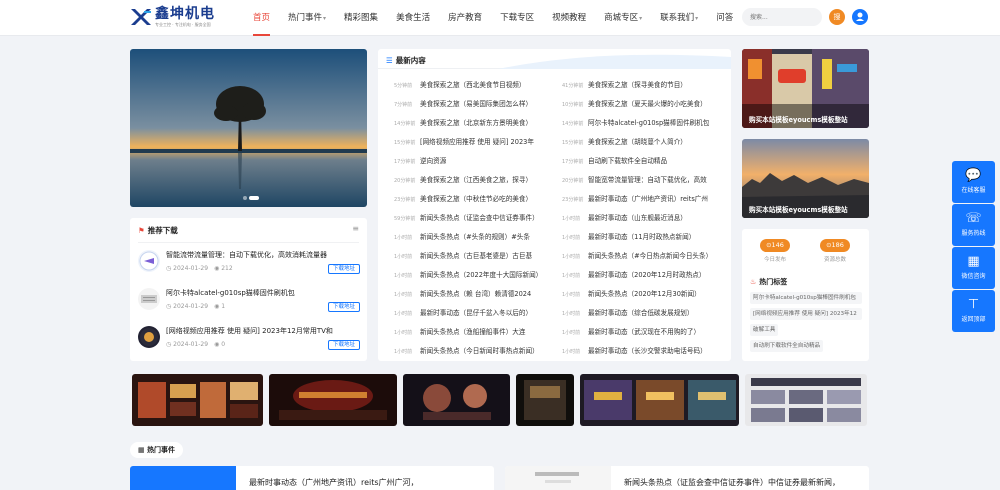 Image resolution: width=1000 pixels, height=490 pixels. Describe the element at coordinates (860, 17) in the screenshot. I see `user-icon` at that location.